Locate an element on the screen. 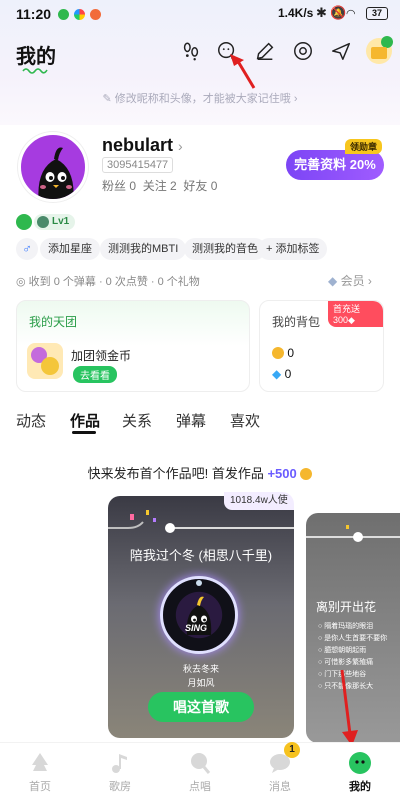 The height and width of the screenshot is (800, 400). sing-this-song-button: 唱这首歌 is located at coordinates (201, 707).